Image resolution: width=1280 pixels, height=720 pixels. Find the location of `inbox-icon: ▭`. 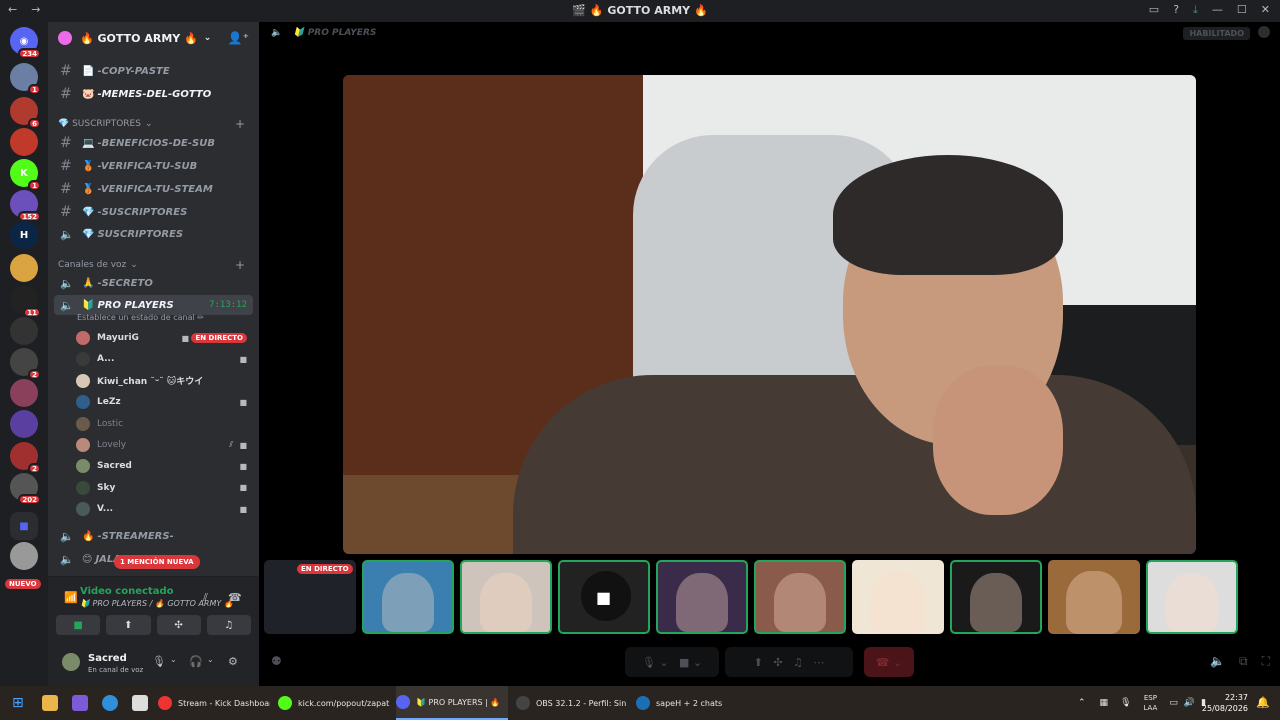

inbox-icon: ▭ is located at coordinates (1154, 10).